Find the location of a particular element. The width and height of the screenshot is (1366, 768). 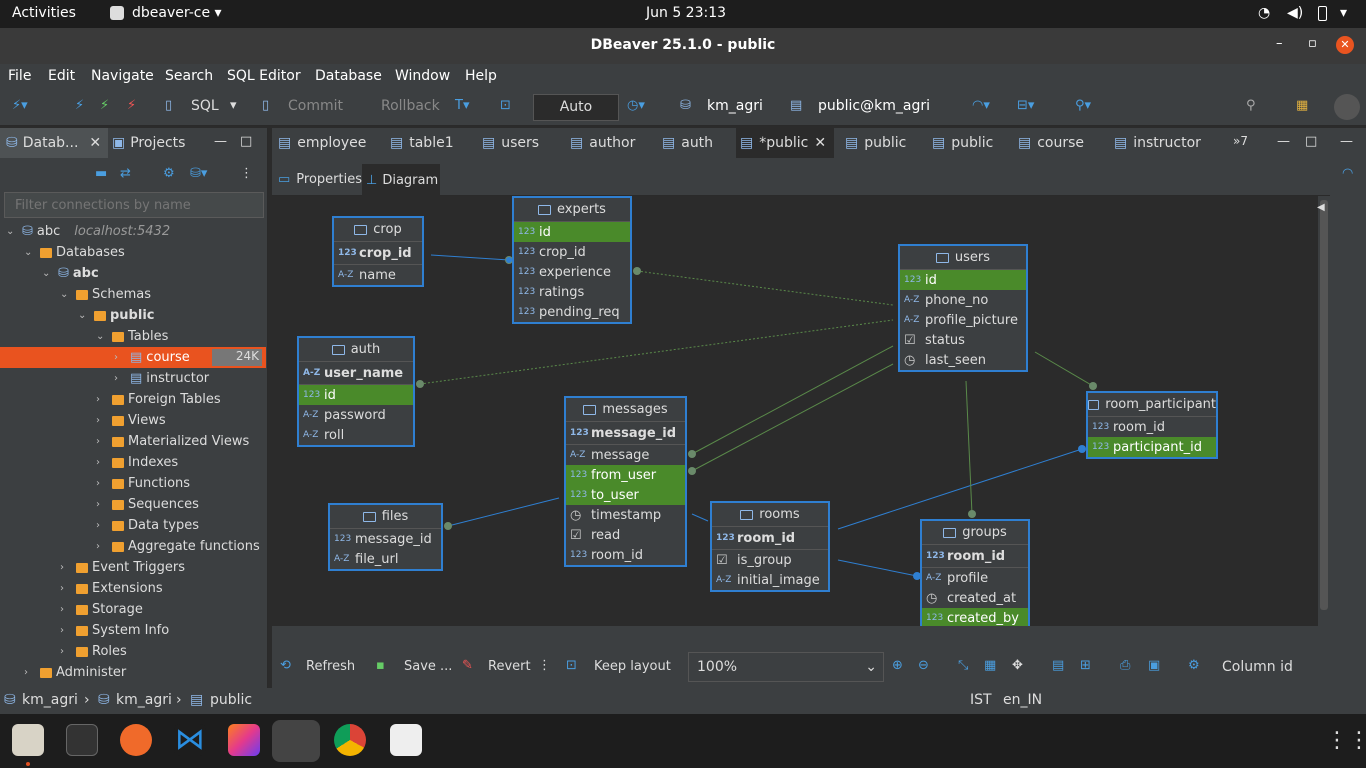

configure-icon: ⚙ is located at coordinates (169, 173).